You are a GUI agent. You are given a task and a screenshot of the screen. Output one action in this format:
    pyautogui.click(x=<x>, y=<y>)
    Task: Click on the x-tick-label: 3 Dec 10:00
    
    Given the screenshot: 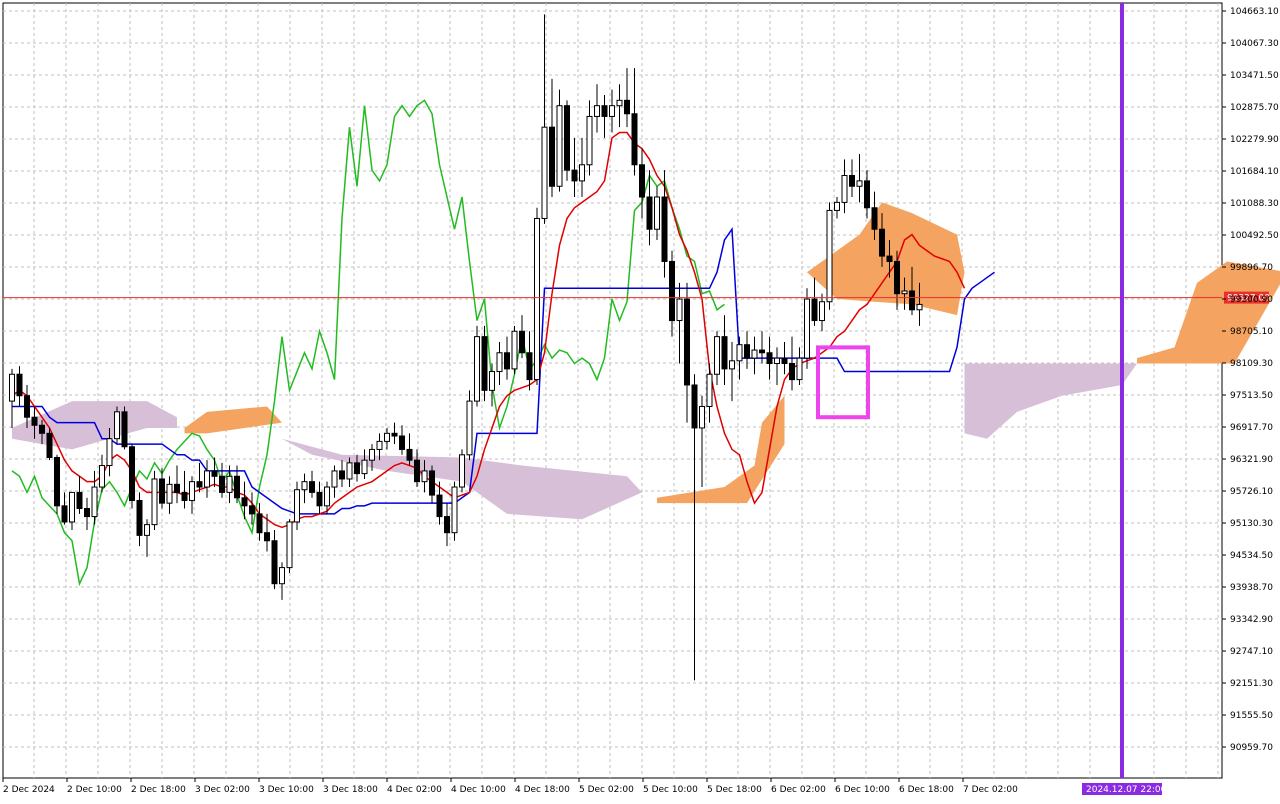 What is the action you would take?
    pyautogui.click(x=286, y=790)
    